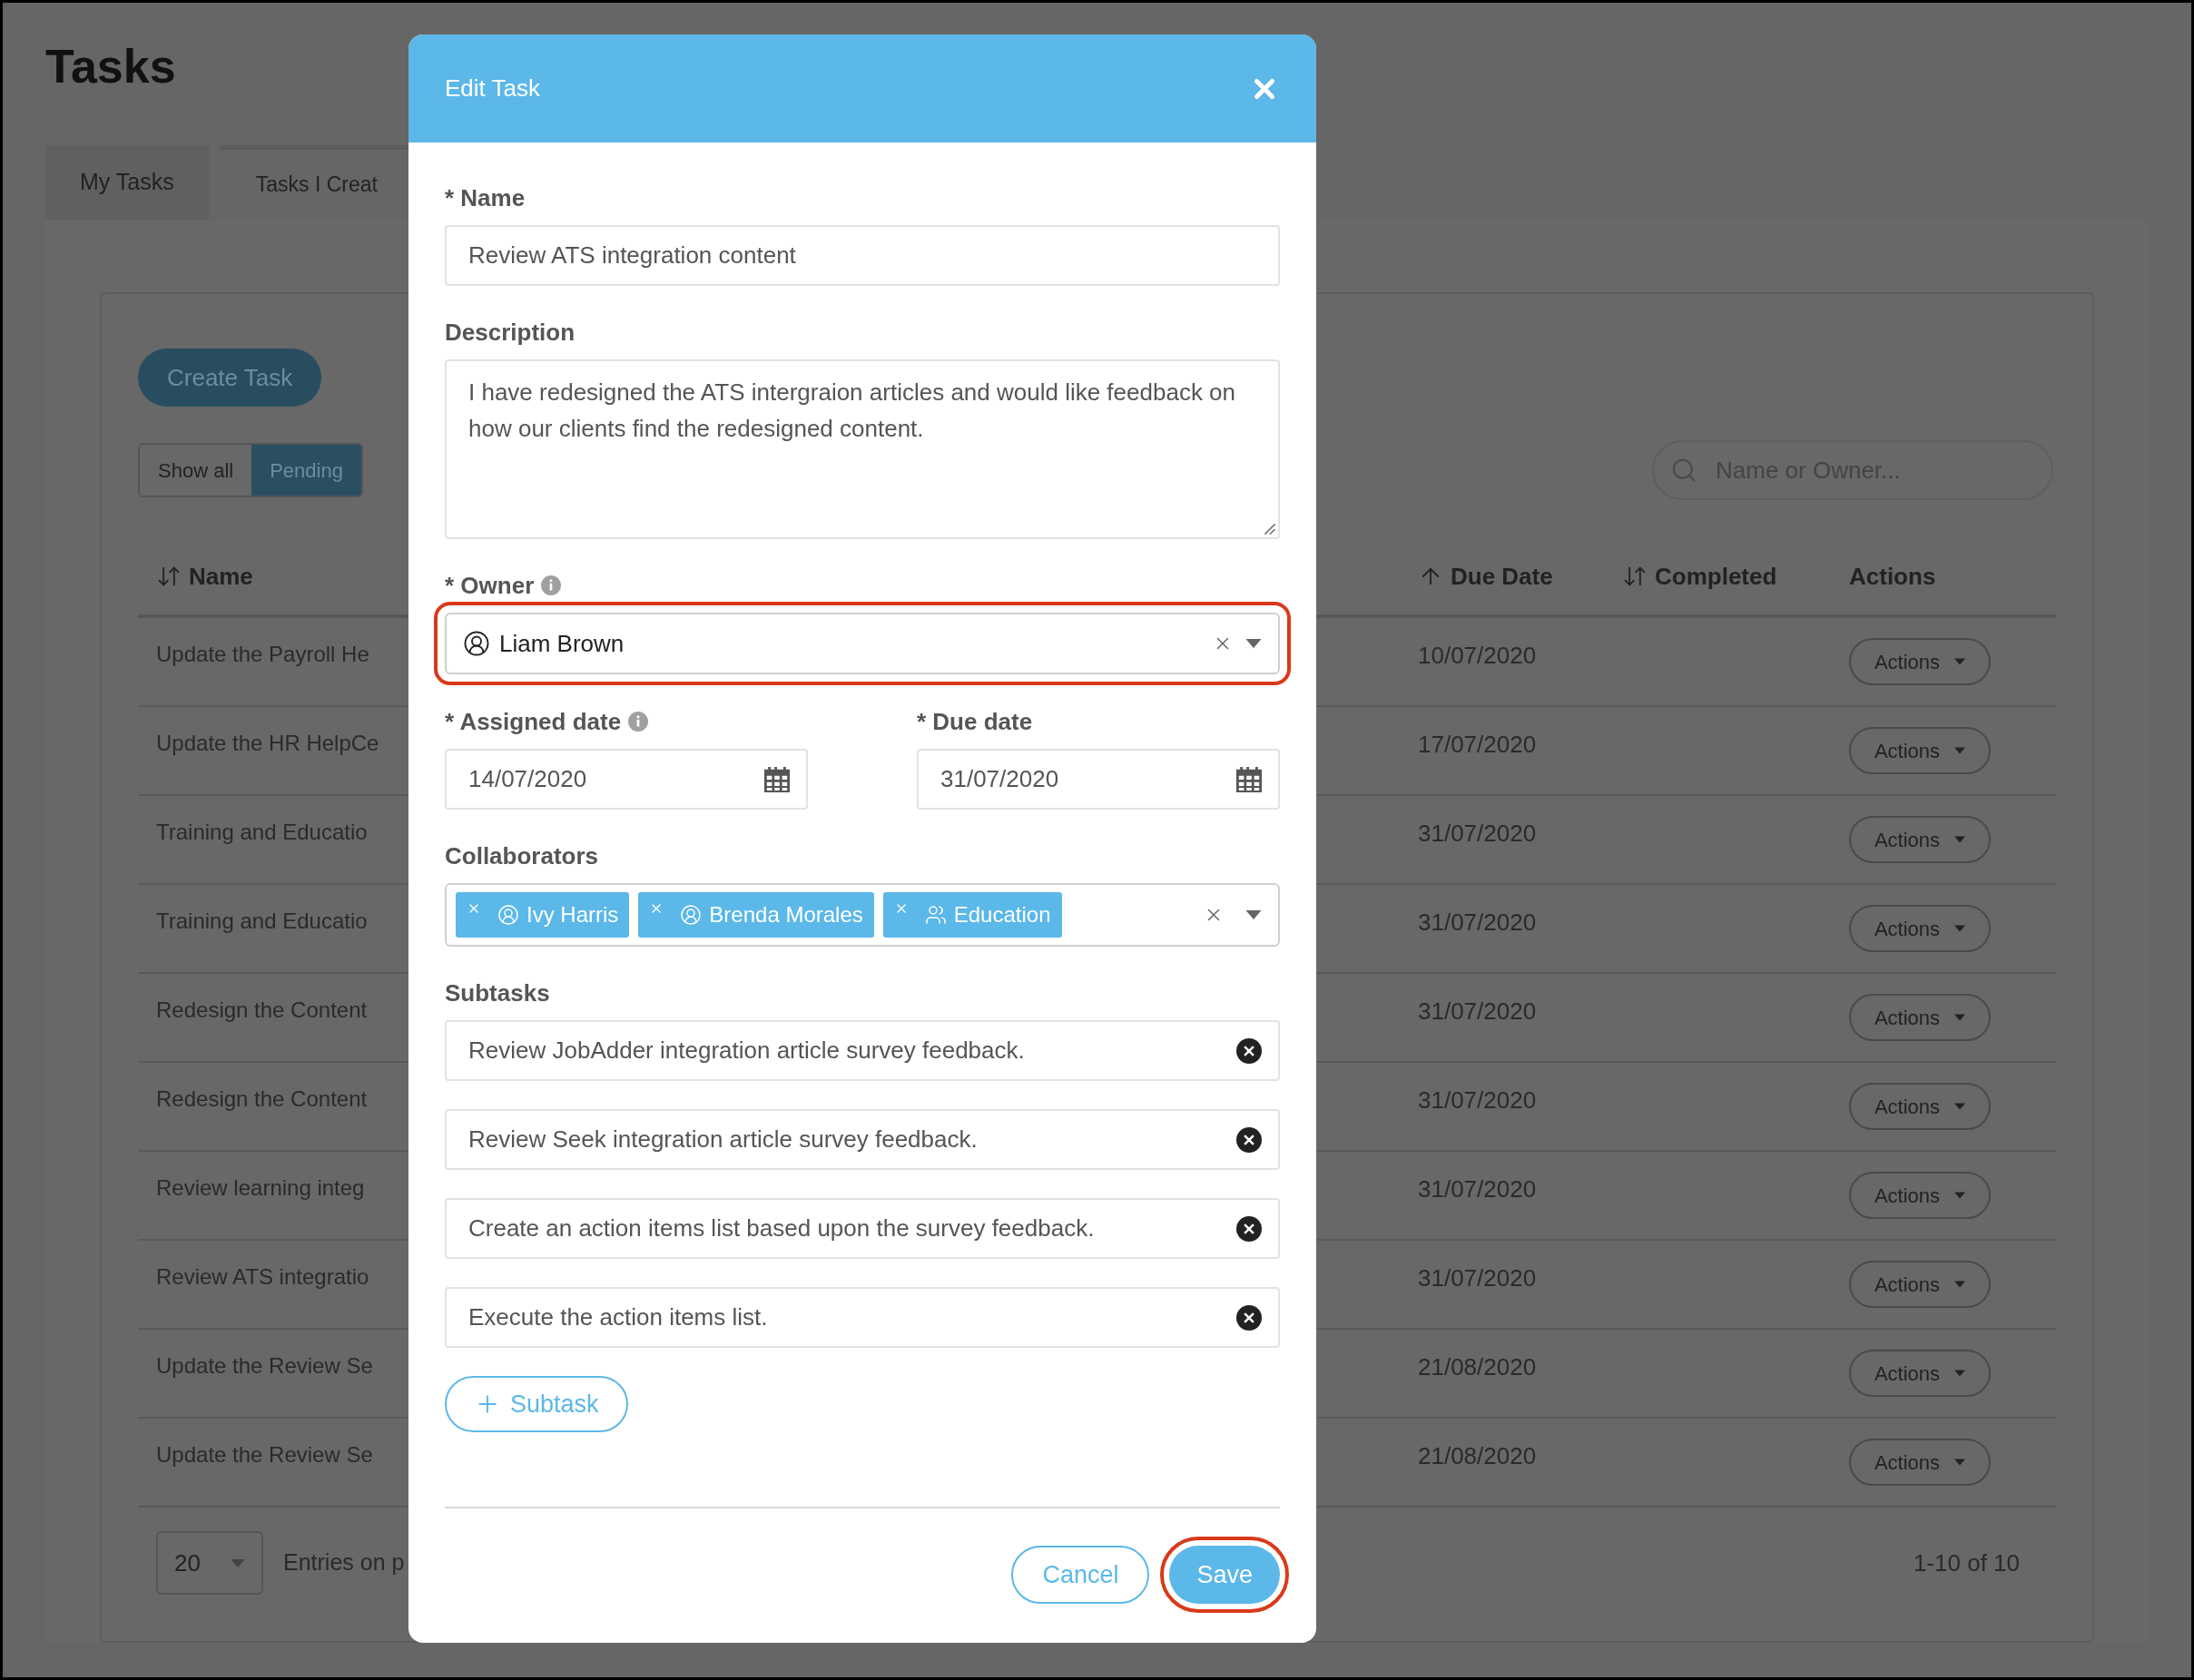  What do you see at coordinates (756, 915) in the screenshot?
I see `collaborator-tag: Brenda Morales` at bounding box center [756, 915].